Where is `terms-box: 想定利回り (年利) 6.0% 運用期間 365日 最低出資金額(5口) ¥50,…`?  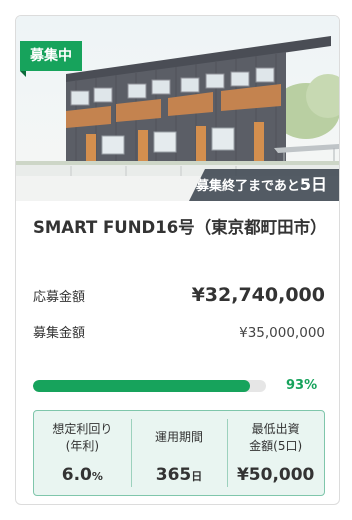
terms-box: 想定利回り (年利) 6.0% 運用期間 365日 最低出資金額(5口) ¥50,… is located at coordinates (179, 453).